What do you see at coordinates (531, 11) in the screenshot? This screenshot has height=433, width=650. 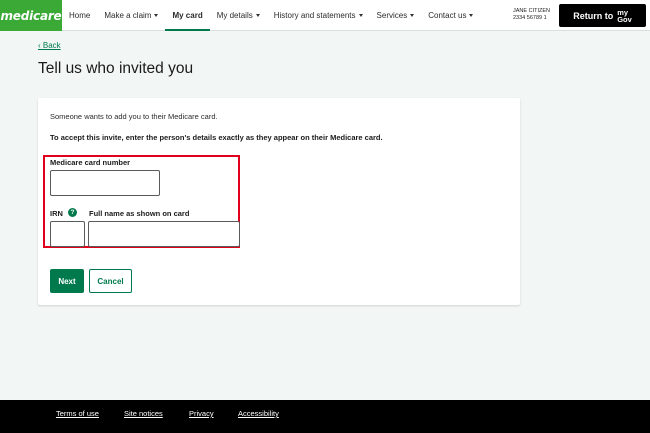 I see `user-name: JANE CITIZEN` at bounding box center [531, 11].